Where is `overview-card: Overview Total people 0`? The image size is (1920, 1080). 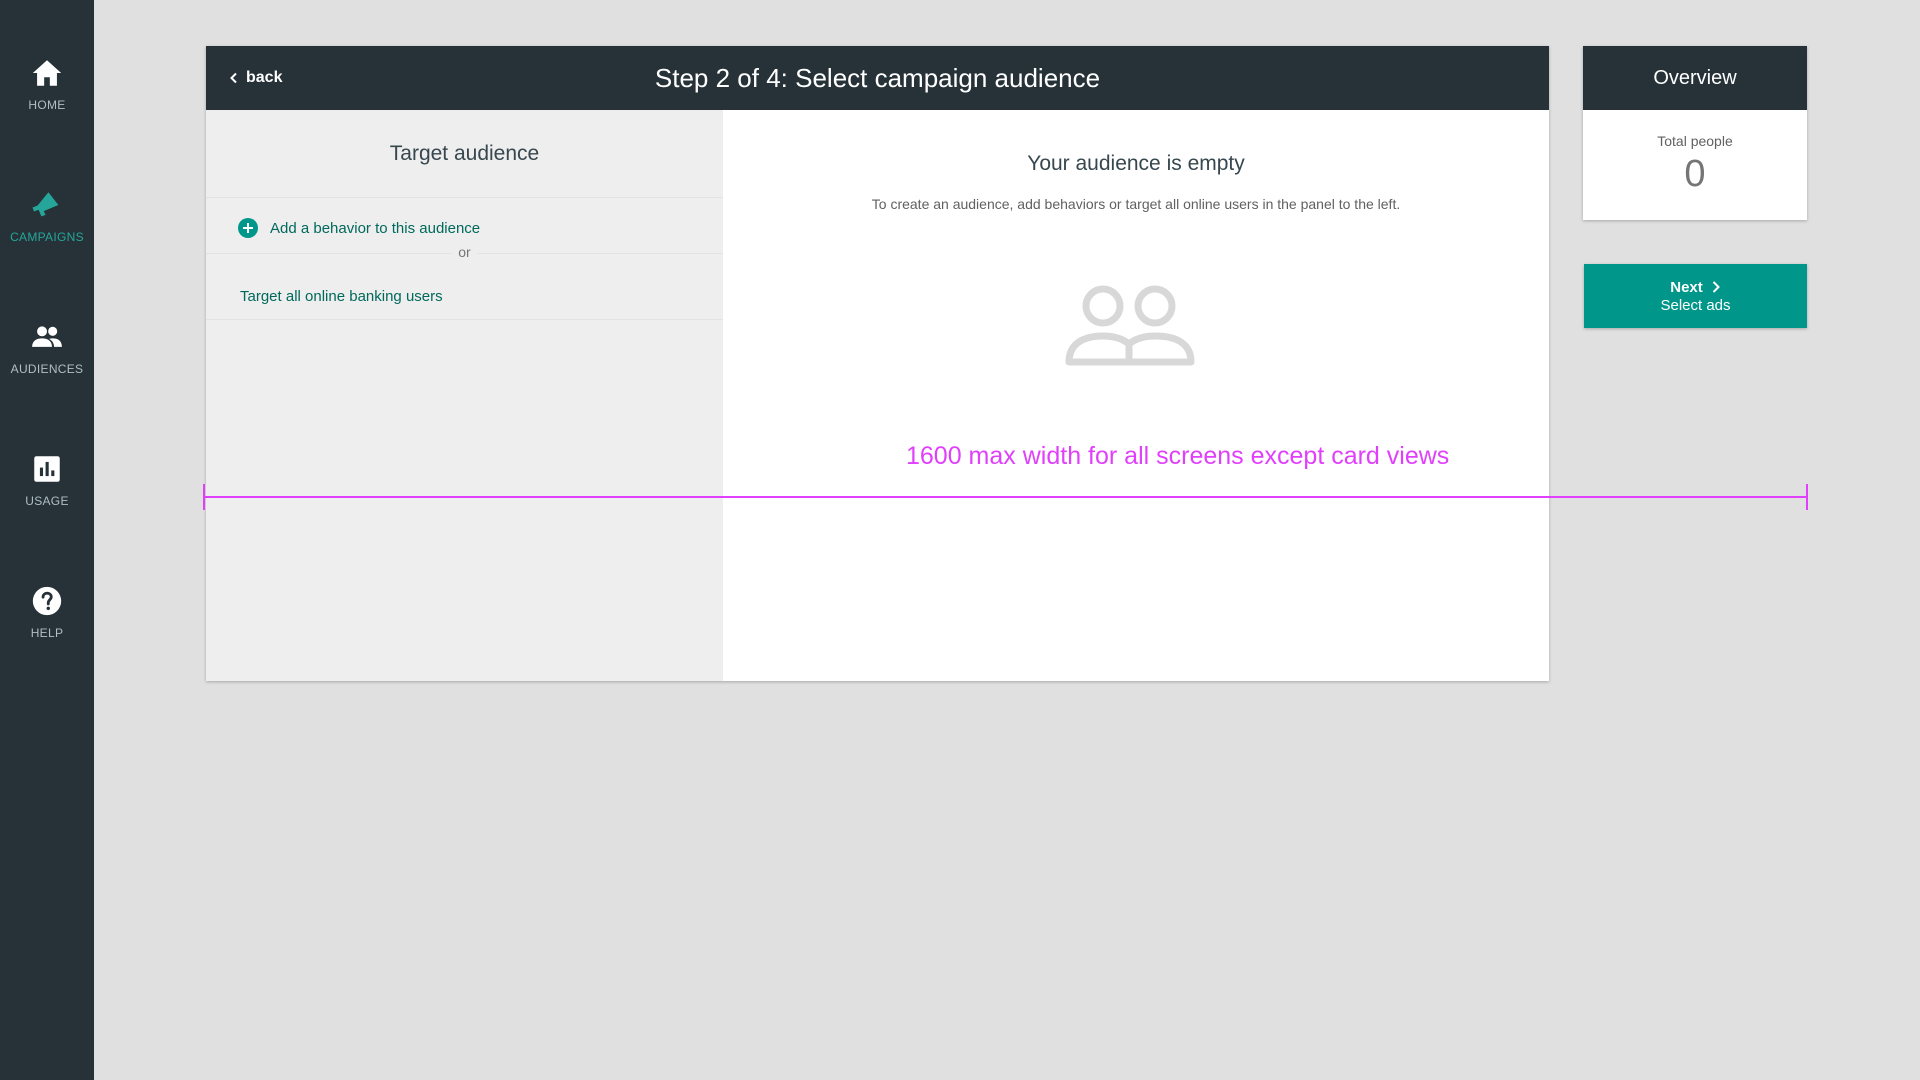 overview-card: Overview Total people 0 is located at coordinates (1695, 133).